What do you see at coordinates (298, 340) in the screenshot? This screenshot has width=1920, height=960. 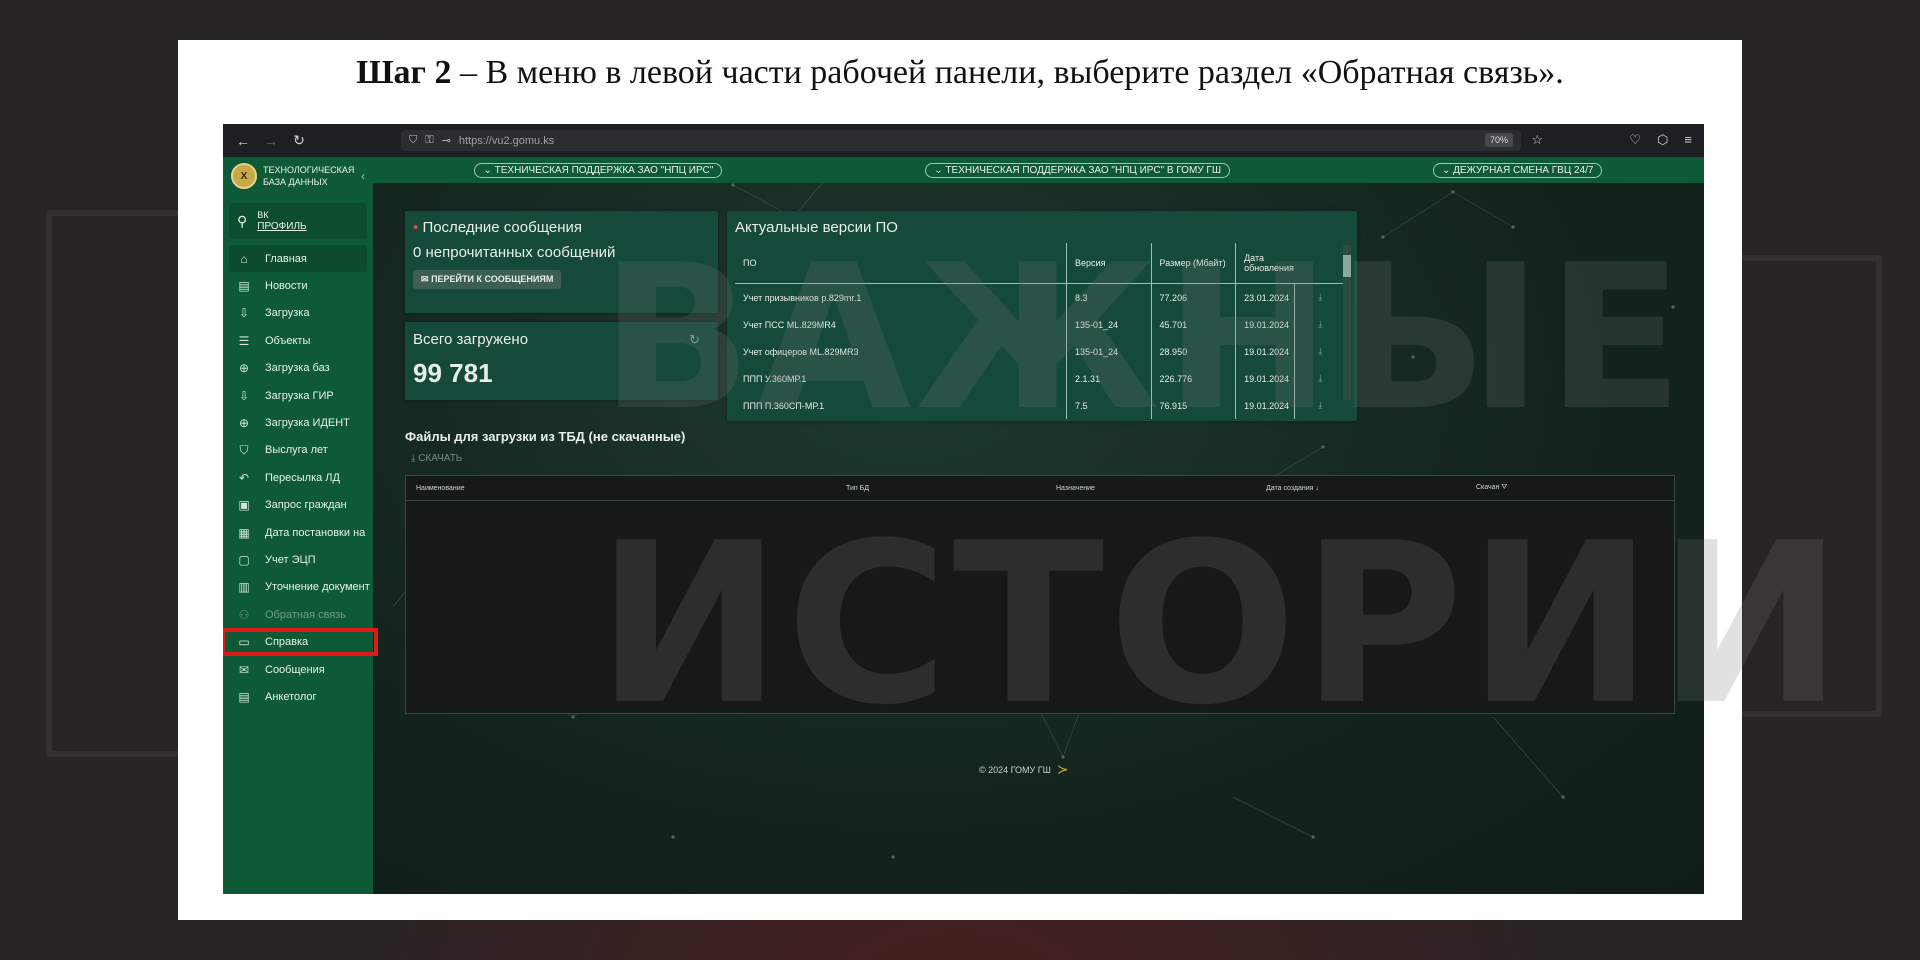 I see `sidebar-item: ☰ Объекты` at bounding box center [298, 340].